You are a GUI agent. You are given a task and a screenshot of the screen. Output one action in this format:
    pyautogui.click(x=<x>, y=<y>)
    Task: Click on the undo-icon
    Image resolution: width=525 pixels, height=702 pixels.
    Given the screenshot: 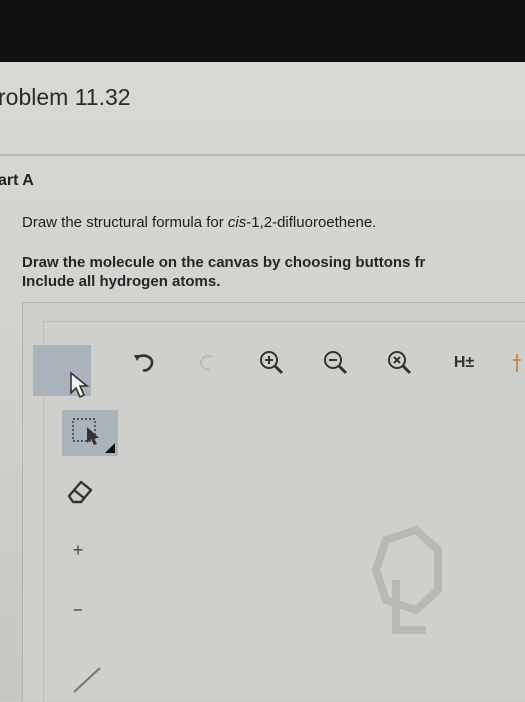 What is the action you would take?
    pyautogui.click(x=145, y=363)
    